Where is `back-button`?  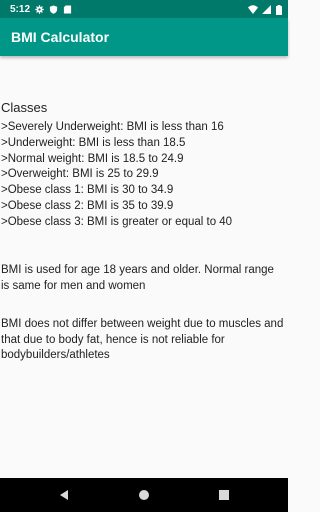 back-button is located at coordinates (64, 495).